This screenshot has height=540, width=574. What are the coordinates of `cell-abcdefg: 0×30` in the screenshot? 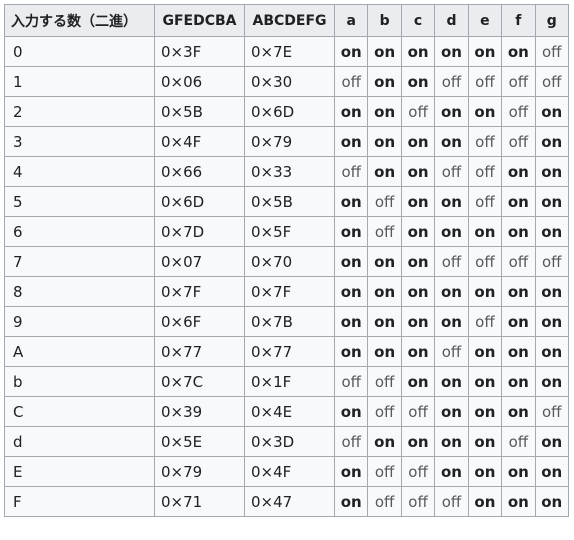 It's located at (289, 81).